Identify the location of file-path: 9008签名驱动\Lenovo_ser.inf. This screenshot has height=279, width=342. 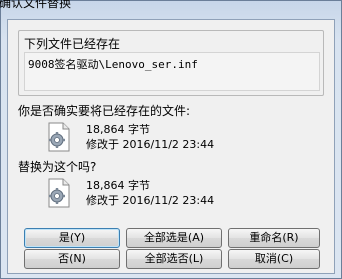
(113, 64).